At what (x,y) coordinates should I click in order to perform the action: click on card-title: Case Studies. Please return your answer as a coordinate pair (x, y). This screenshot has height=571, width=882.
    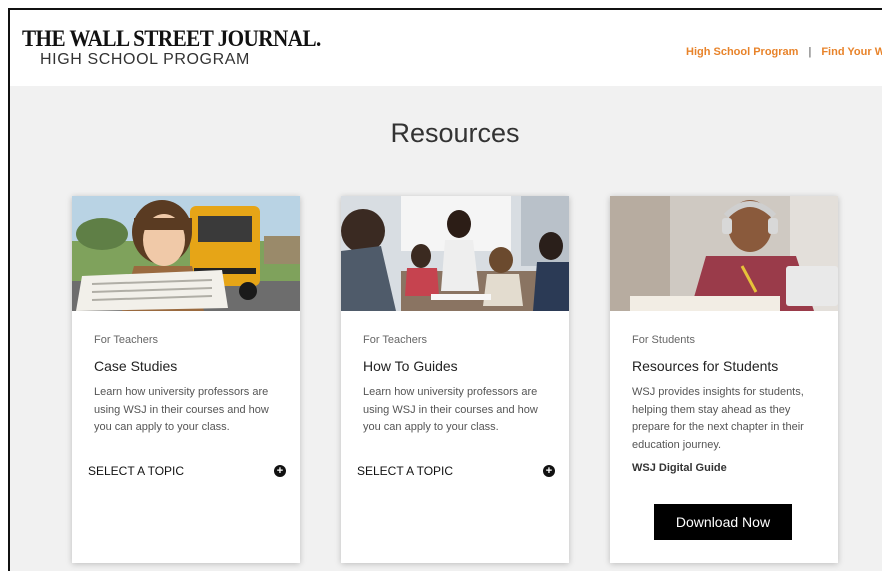
    Looking at the image, I should click on (135, 366).